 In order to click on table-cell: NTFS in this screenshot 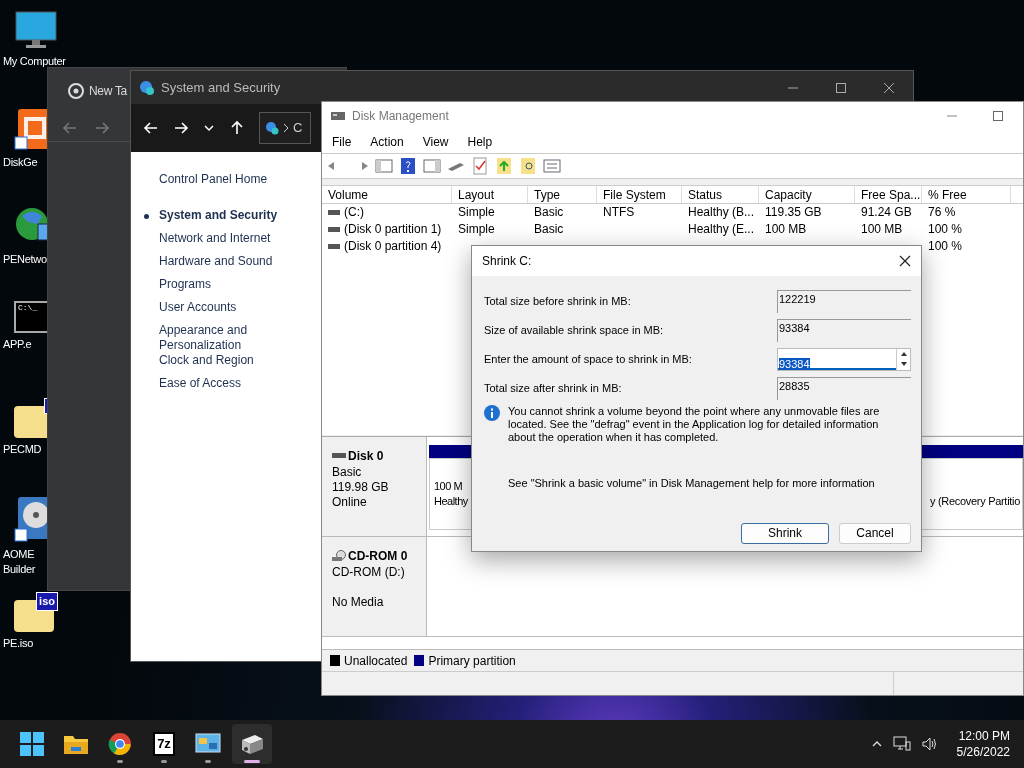, I will do `click(619, 212)`.